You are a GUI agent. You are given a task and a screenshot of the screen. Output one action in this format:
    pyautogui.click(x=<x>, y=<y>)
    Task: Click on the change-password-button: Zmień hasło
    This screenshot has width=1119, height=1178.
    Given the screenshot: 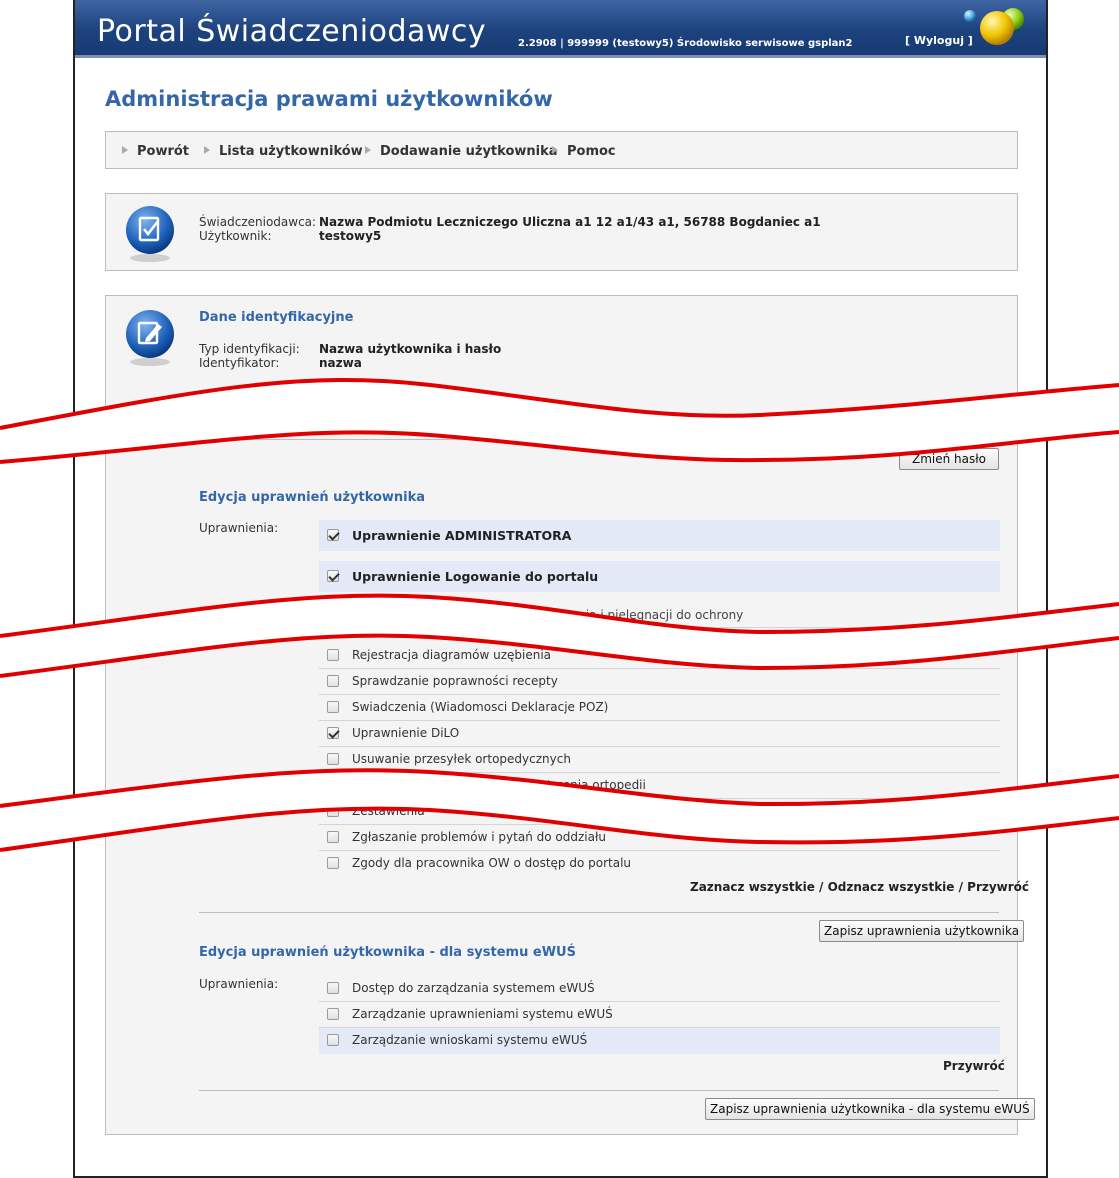 What is the action you would take?
    pyautogui.click(x=949, y=459)
    